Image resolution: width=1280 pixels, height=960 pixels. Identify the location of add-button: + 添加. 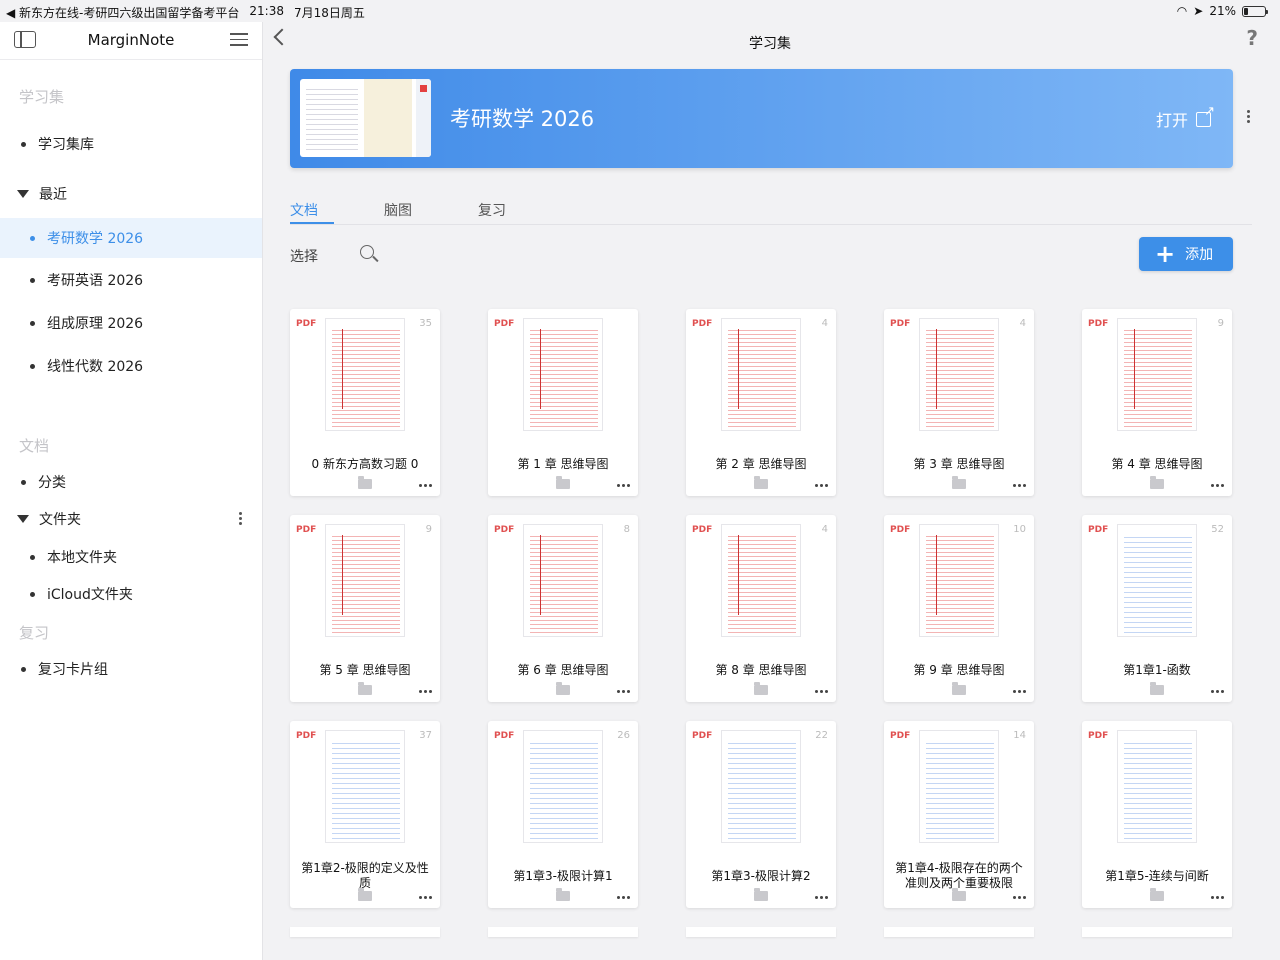
(1186, 254).